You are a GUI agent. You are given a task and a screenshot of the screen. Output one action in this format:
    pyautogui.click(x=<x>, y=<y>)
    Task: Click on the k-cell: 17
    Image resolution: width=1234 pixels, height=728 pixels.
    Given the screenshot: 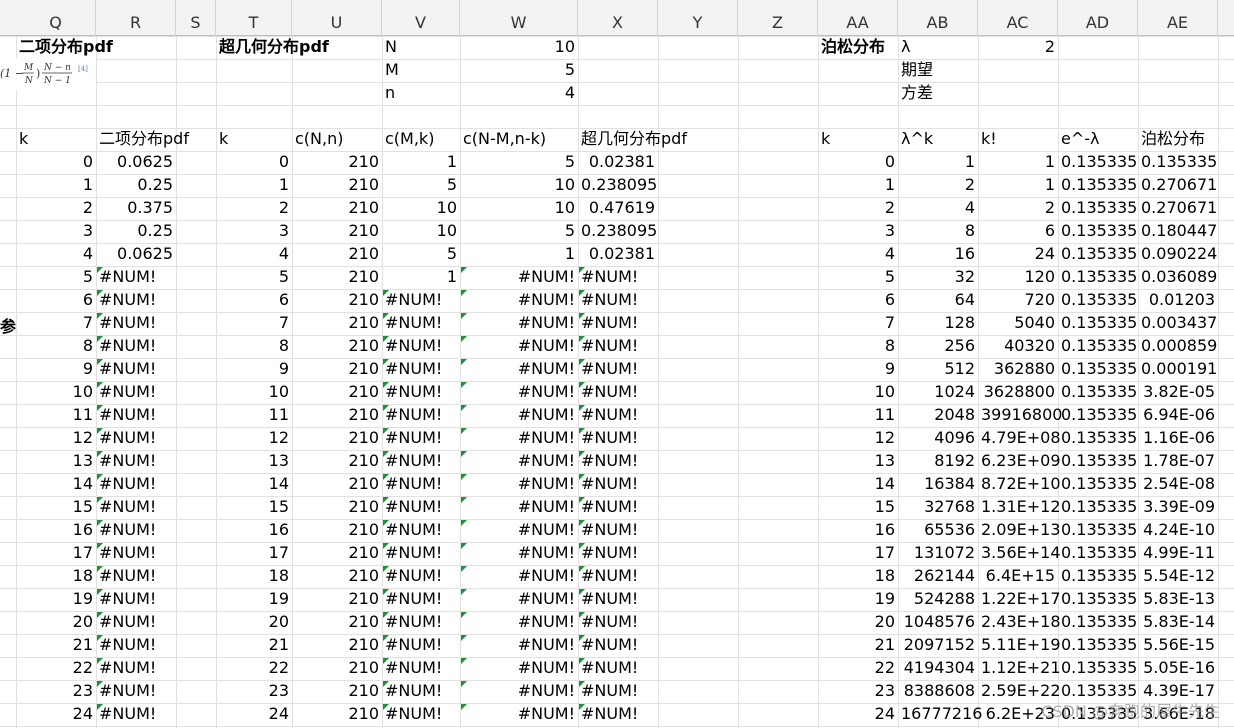 What is the action you would take?
    pyautogui.click(x=254, y=553)
    